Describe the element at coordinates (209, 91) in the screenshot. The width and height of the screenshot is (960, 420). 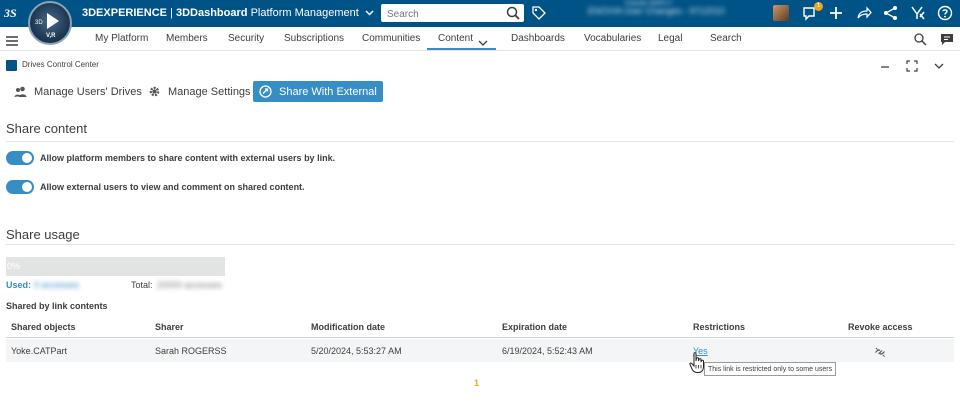
I see `tab-label: Manage Settings` at that location.